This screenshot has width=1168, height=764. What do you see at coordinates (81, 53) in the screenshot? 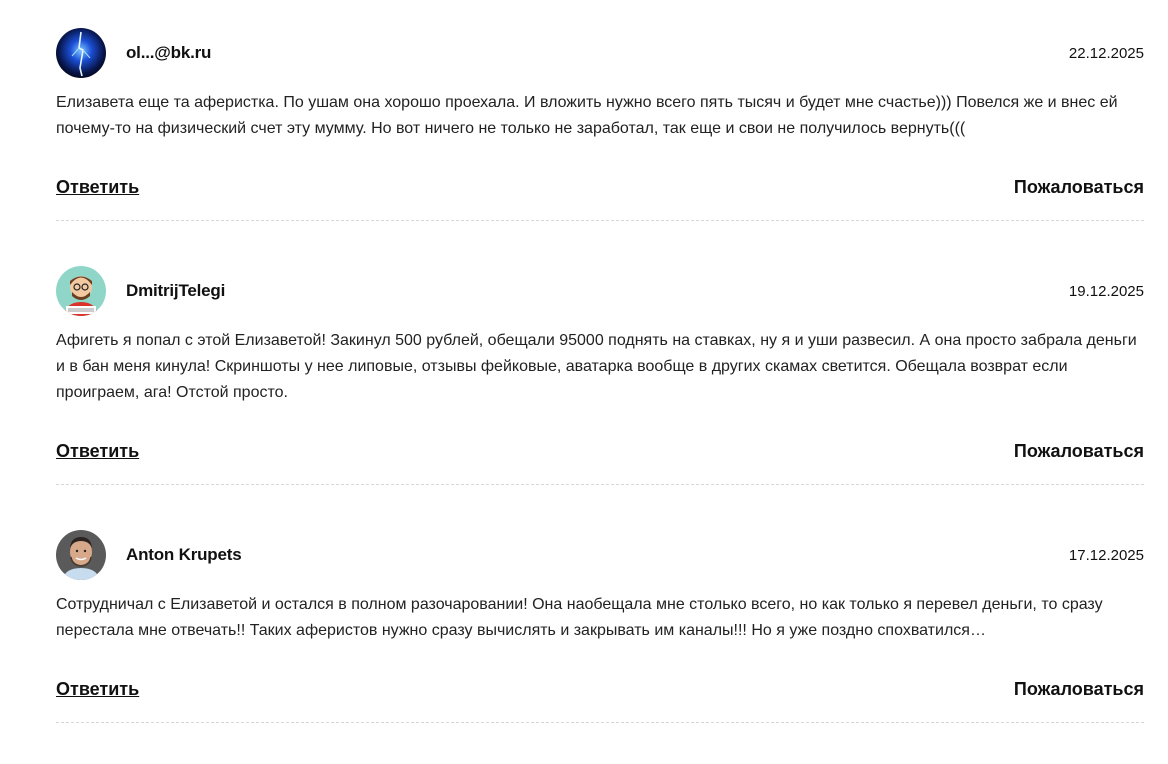
I see `blue-storm-avatar-icon` at bounding box center [81, 53].